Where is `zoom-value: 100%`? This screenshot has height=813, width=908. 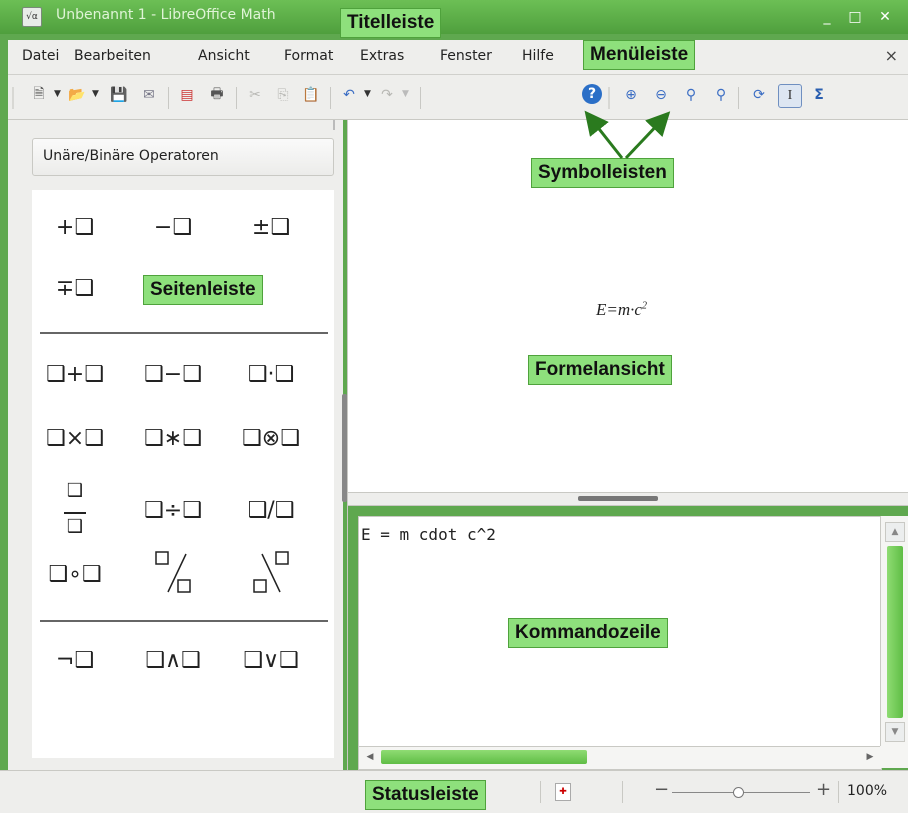
zoom-value: 100% is located at coordinates (867, 791).